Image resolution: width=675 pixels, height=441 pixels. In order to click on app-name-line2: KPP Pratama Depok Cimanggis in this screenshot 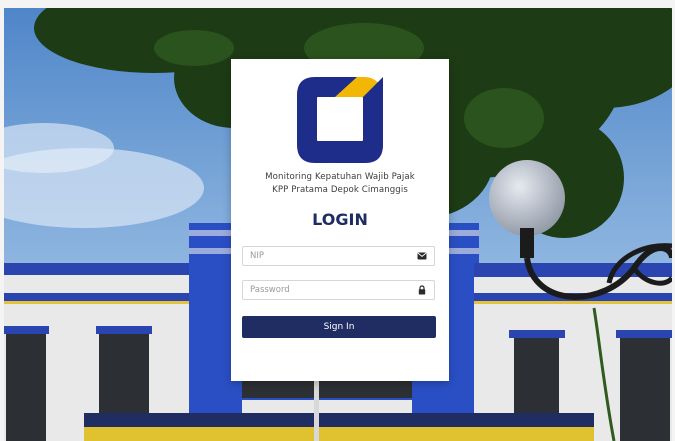, I will do `click(340, 190)`.